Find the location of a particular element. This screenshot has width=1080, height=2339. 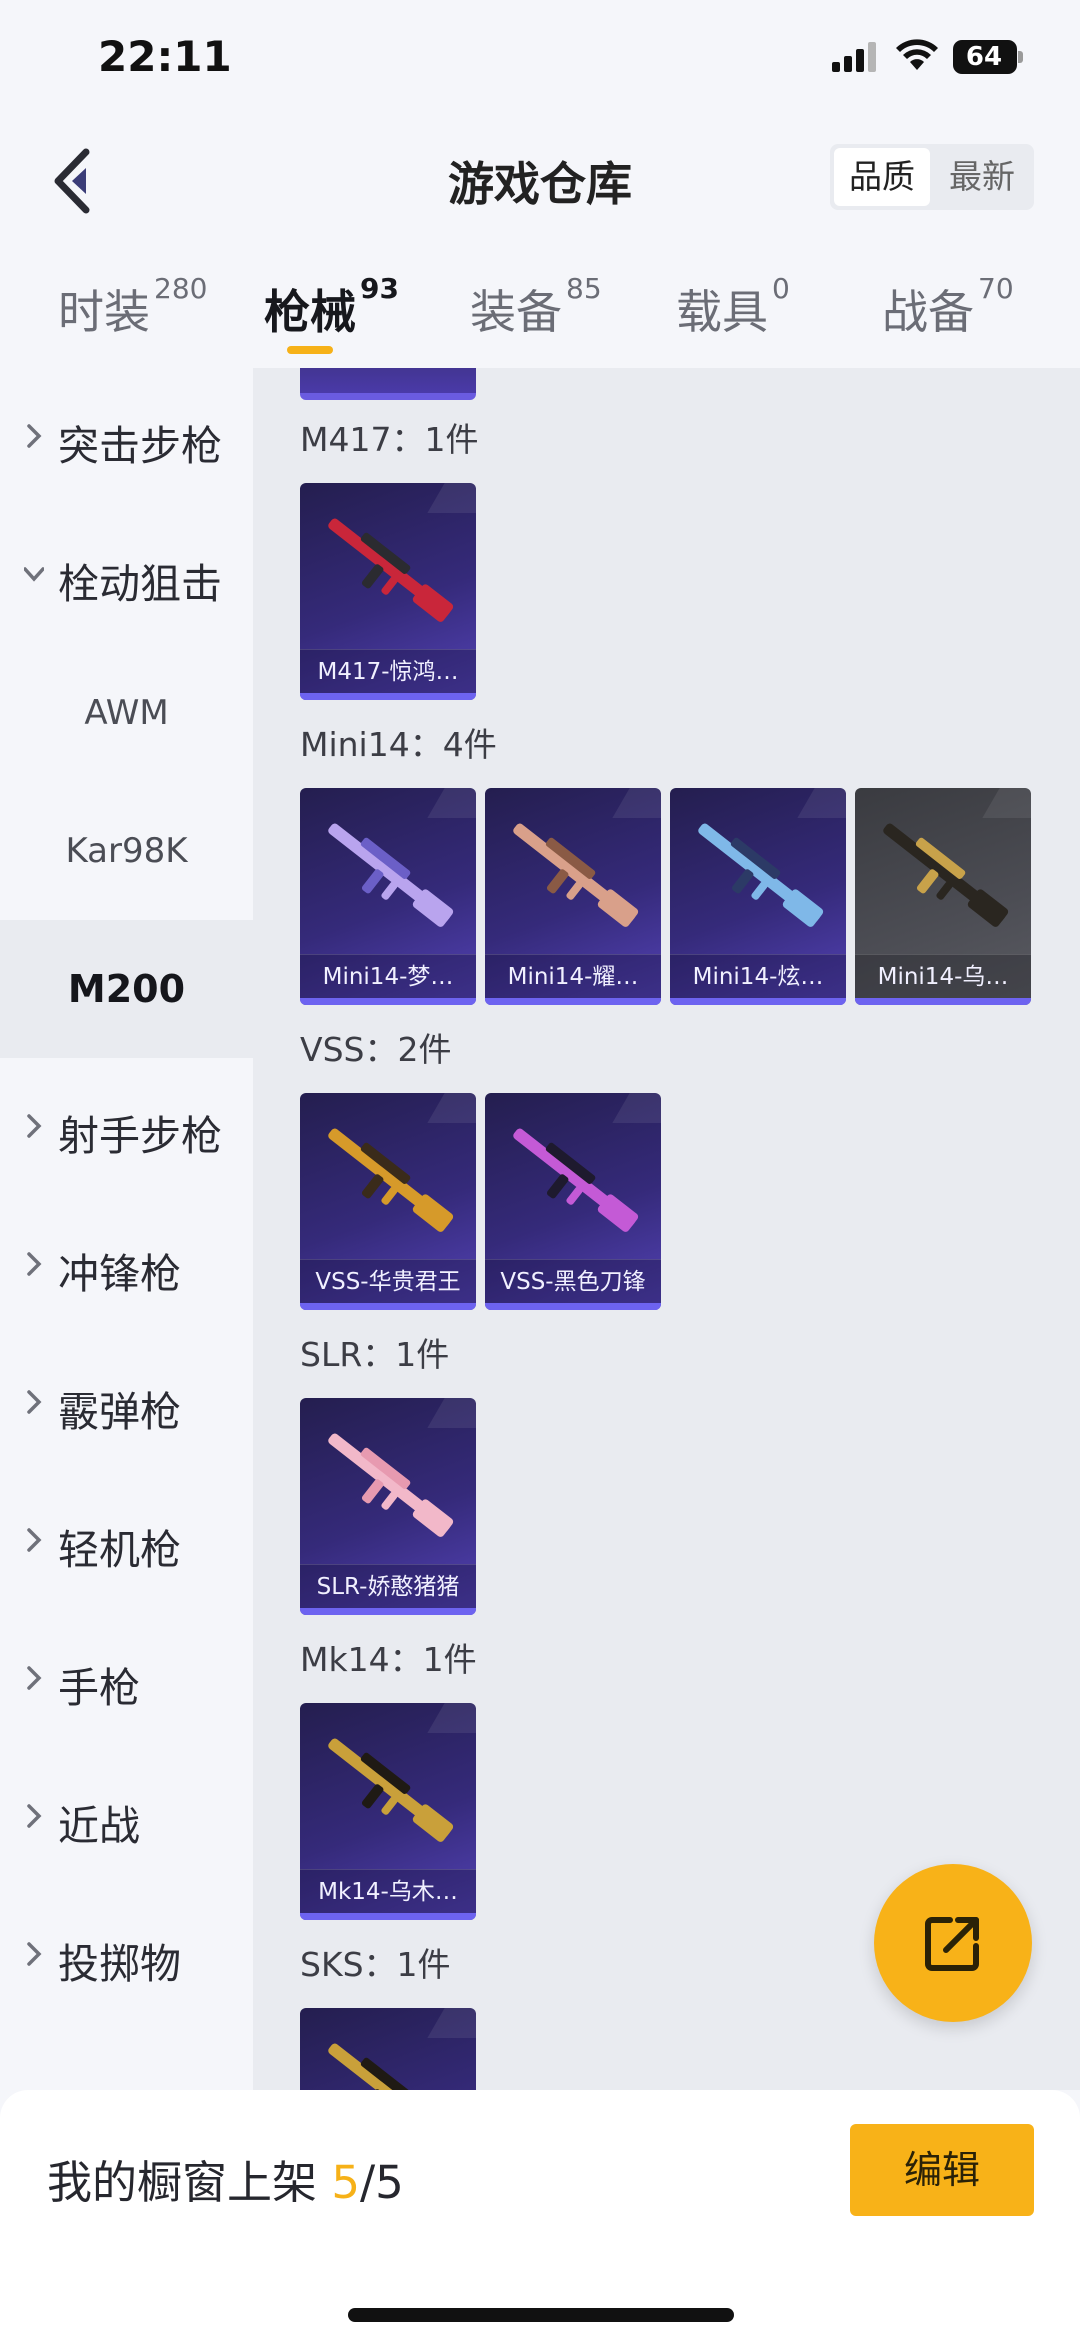

category-tabs: 时装 280 枪械 93 装备 85 载具 0 战备 70 is located at coordinates (540, 315).